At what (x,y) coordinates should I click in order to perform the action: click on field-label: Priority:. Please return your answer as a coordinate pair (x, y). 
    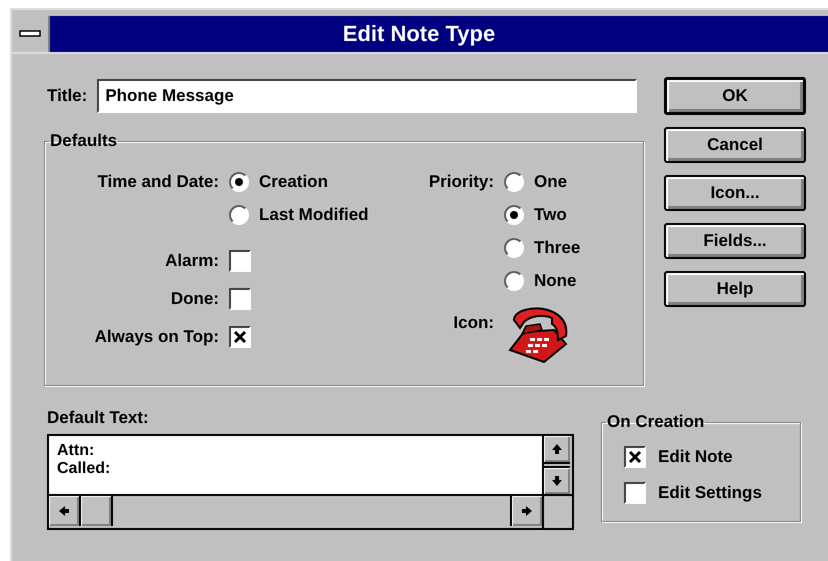
    Looking at the image, I should click on (461, 182).